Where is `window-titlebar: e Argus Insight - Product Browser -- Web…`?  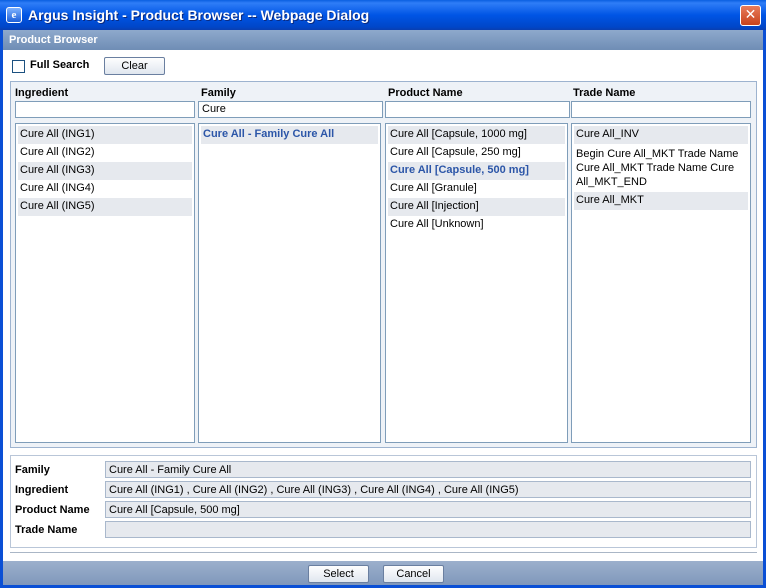 window-titlebar: e Argus Insight - Product Browser -- Web… is located at coordinates (383, 15).